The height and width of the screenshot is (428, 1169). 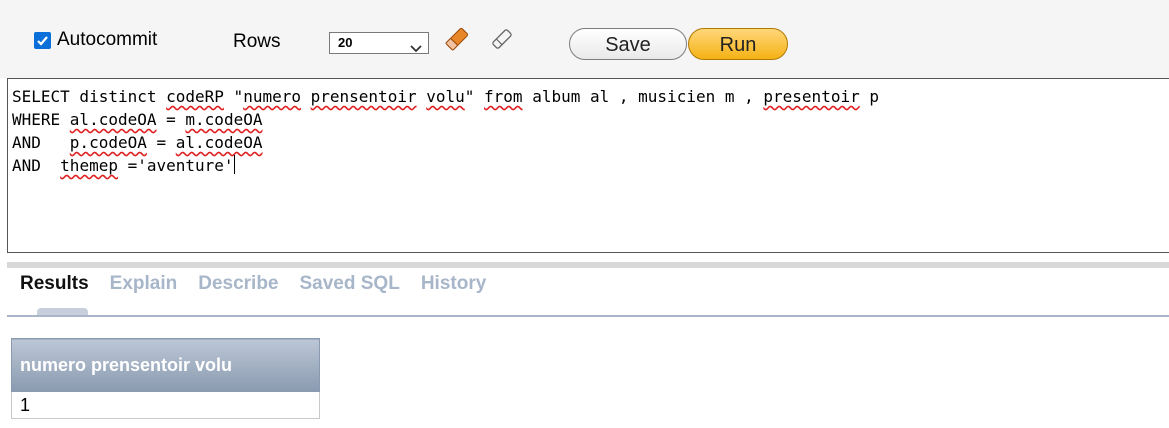 I want to click on run-button: Run, so click(x=738, y=44).